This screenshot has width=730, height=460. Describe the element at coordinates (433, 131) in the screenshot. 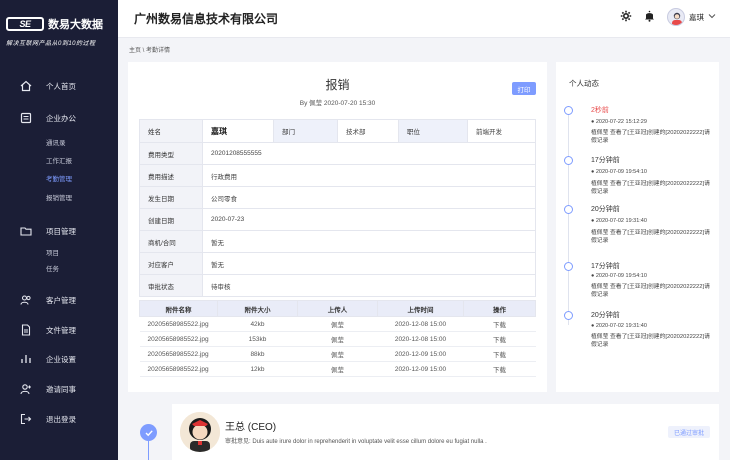

I see `pos-label: 职位` at that location.